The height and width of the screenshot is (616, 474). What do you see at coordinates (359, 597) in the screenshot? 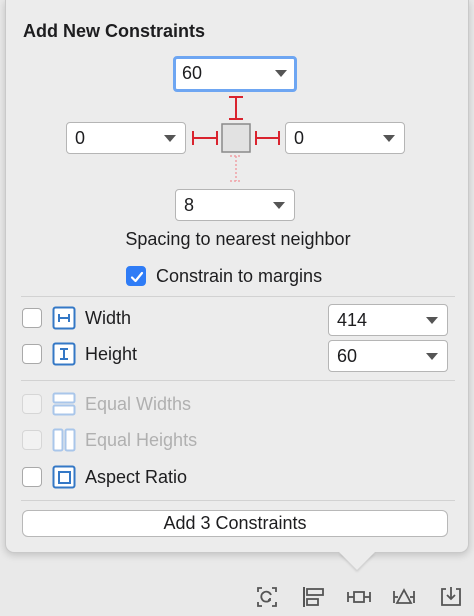
I see `add-constraints-icon` at bounding box center [359, 597].